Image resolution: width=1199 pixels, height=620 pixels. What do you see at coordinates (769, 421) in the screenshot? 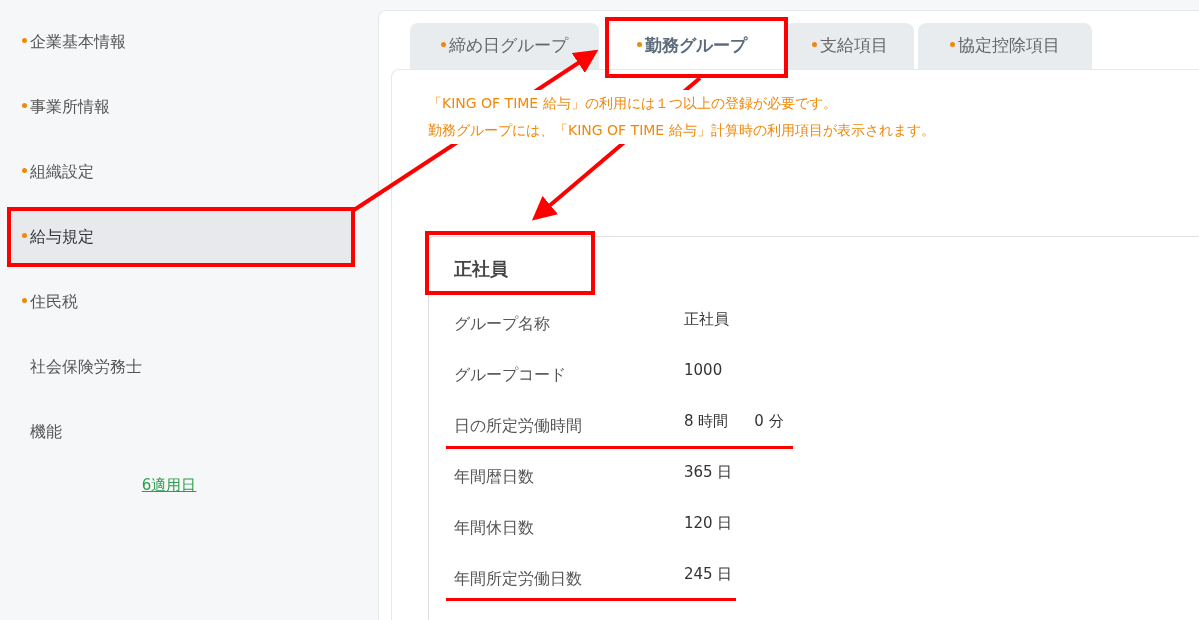
I see `field-value: 0 分` at bounding box center [769, 421].